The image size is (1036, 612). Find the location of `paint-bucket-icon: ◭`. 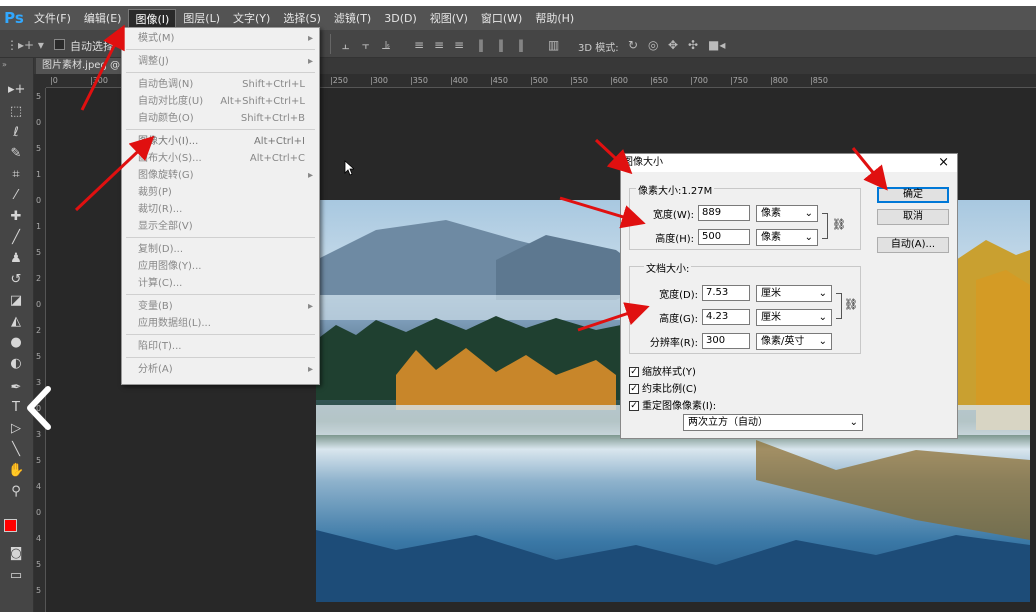

paint-bucket-icon: ◭ is located at coordinates (16, 322).